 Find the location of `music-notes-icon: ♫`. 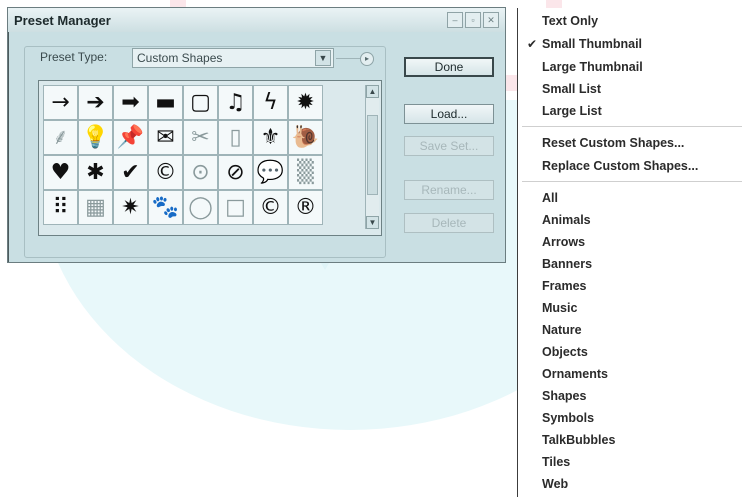

music-notes-icon: ♫ is located at coordinates (235, 102).